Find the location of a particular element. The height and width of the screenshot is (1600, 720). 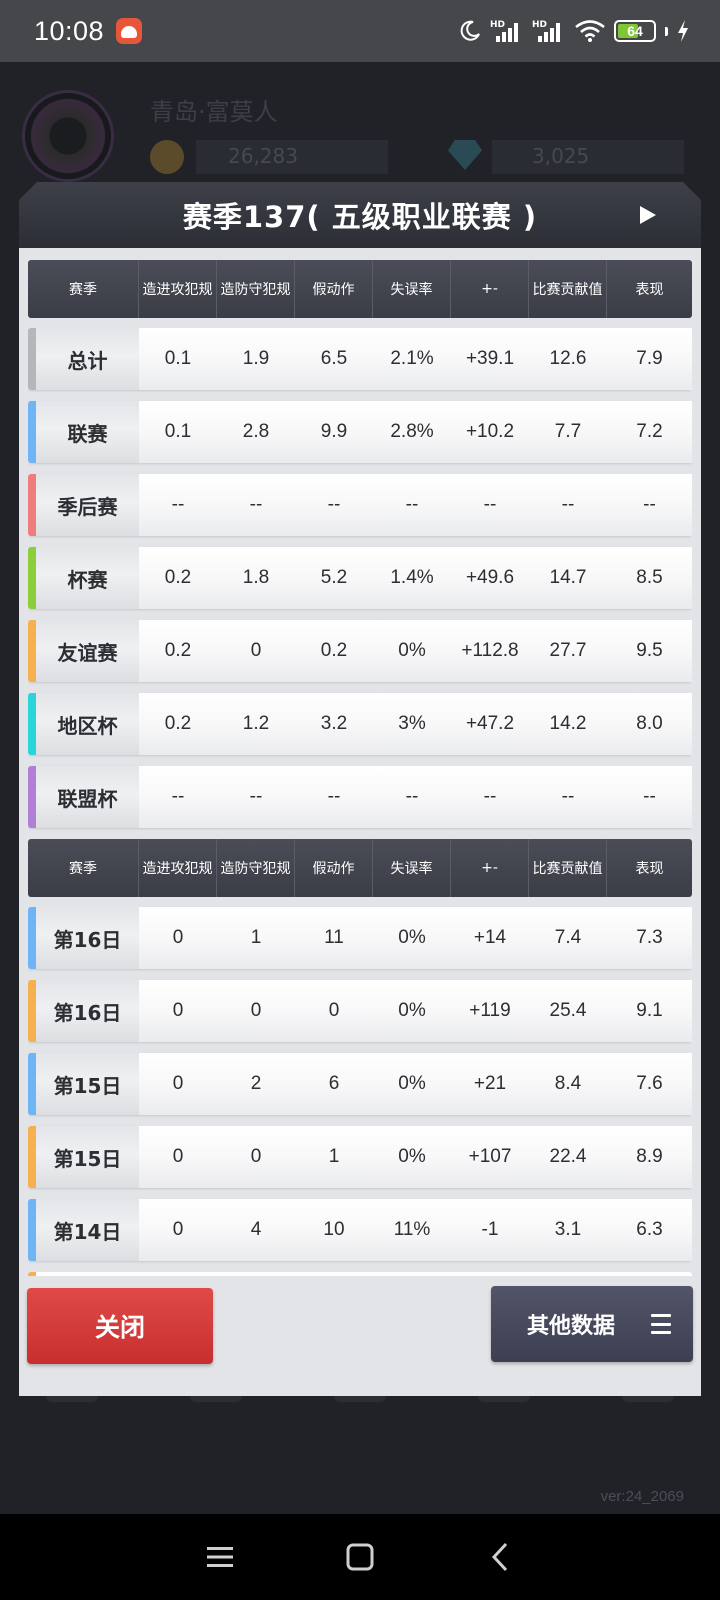

table-cell: 7.6 is located at coordinates (649, 1083).